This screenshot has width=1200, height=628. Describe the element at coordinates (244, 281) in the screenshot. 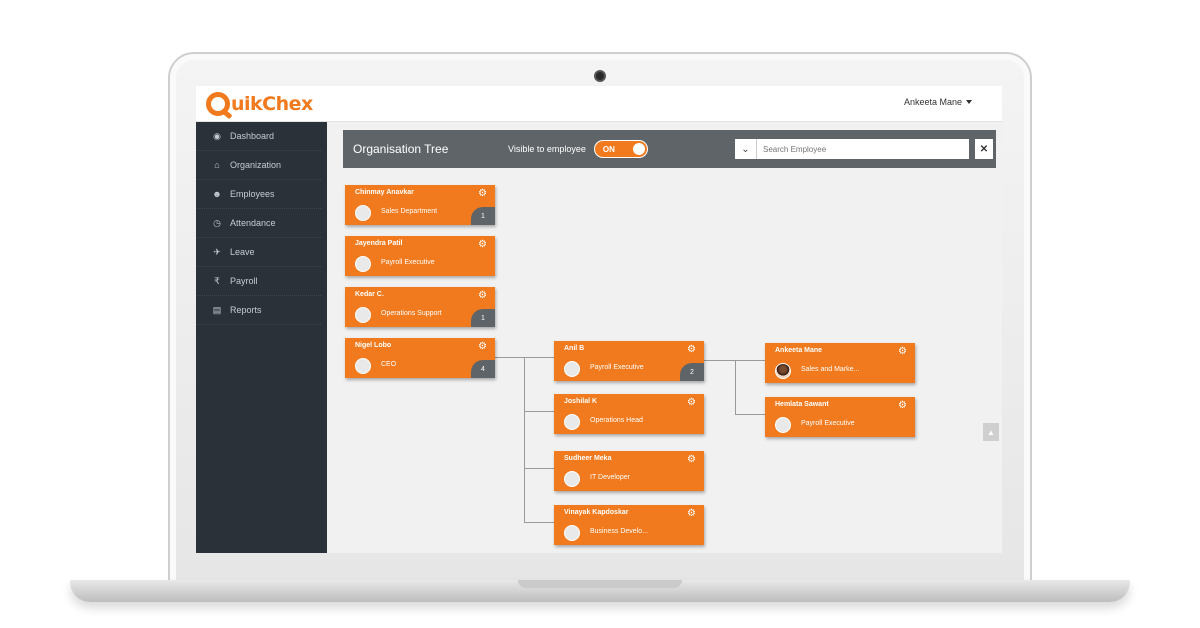

I see `sidebar-item-label: Payroll` at that location.